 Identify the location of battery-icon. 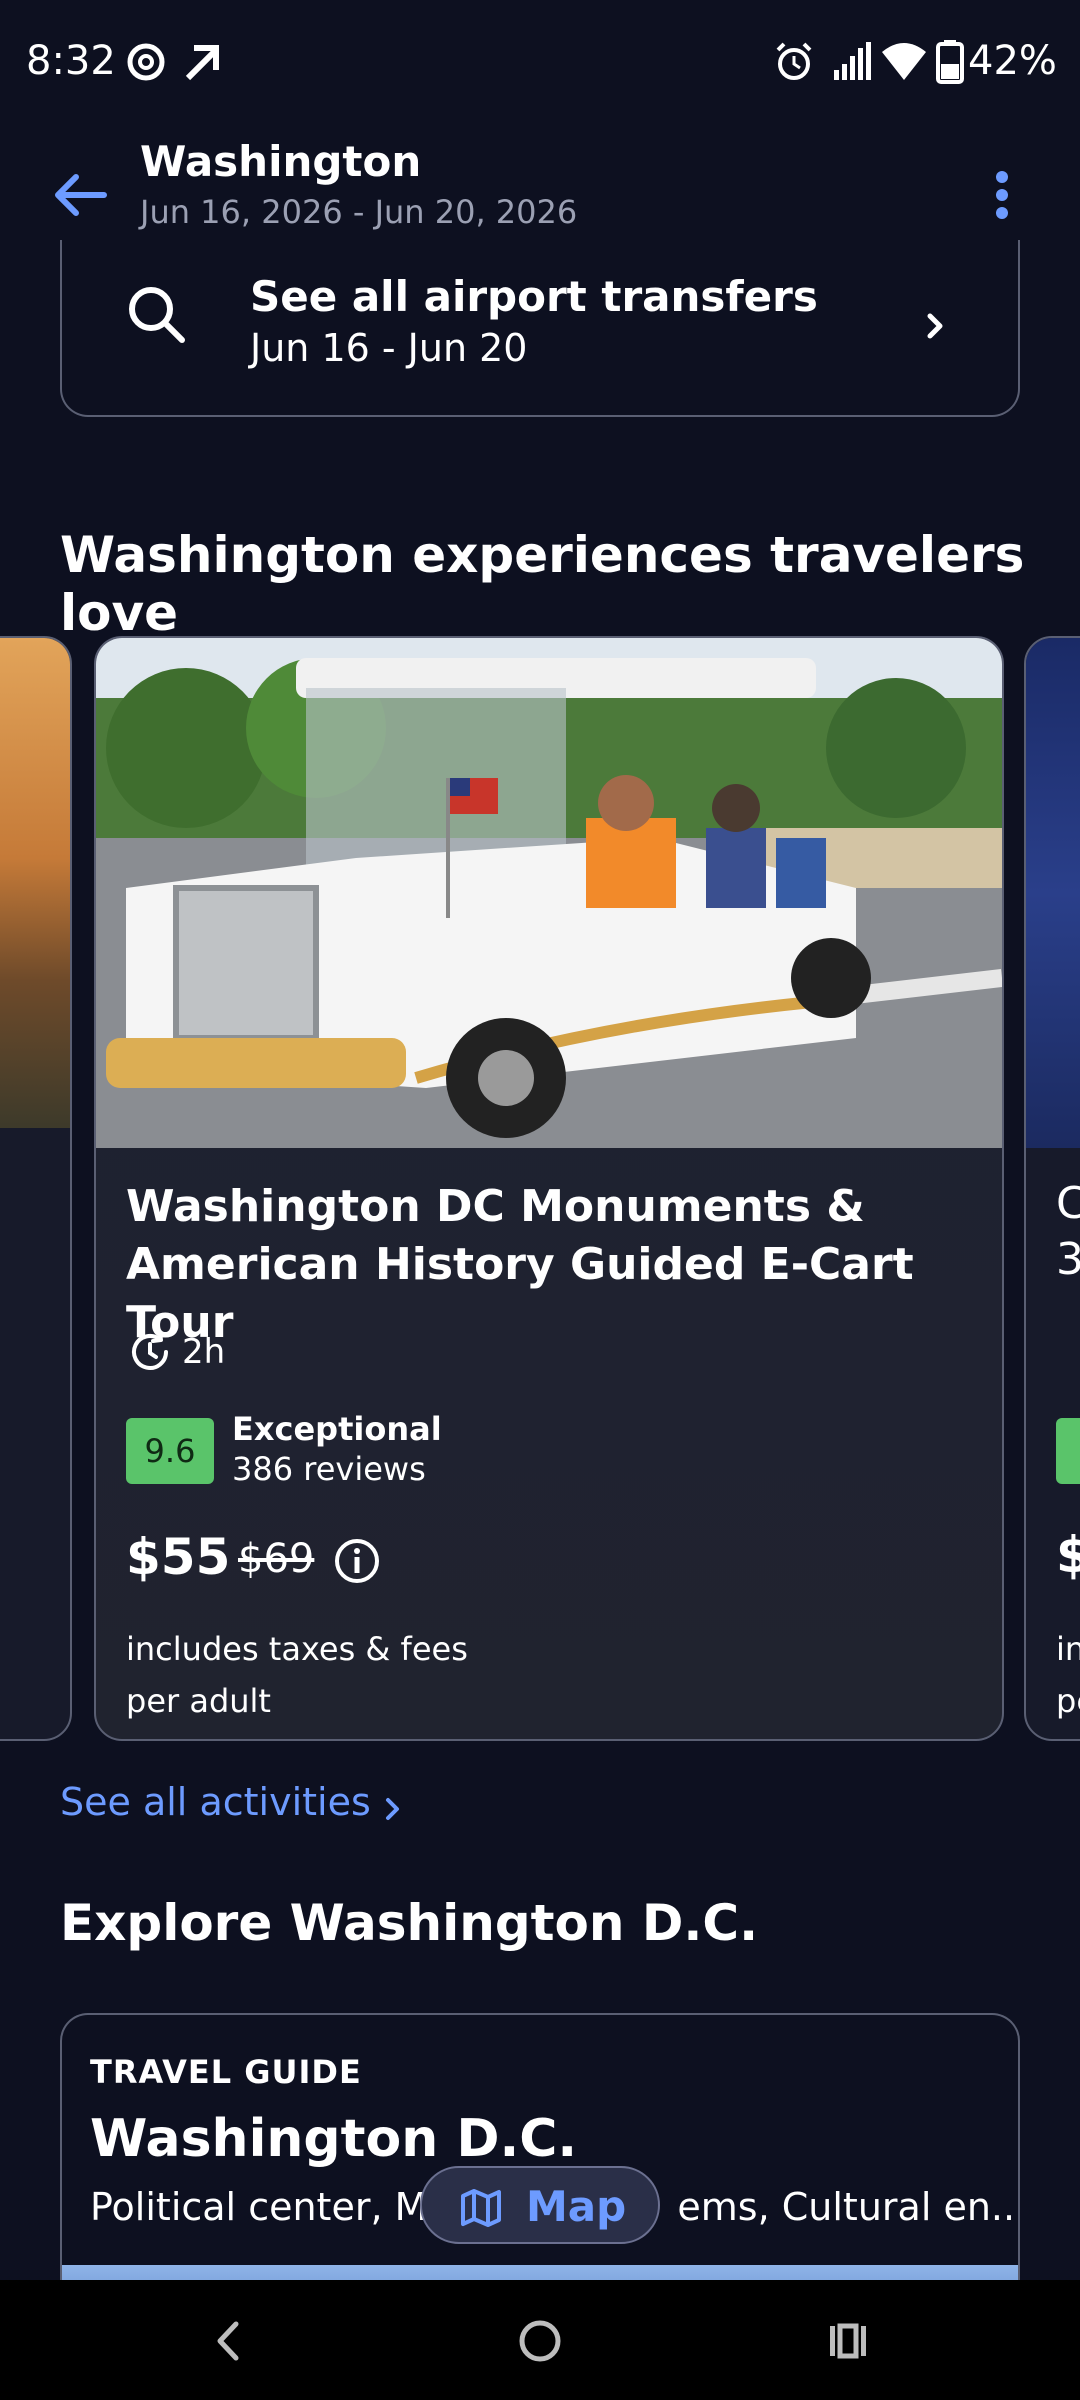
(950, 62).